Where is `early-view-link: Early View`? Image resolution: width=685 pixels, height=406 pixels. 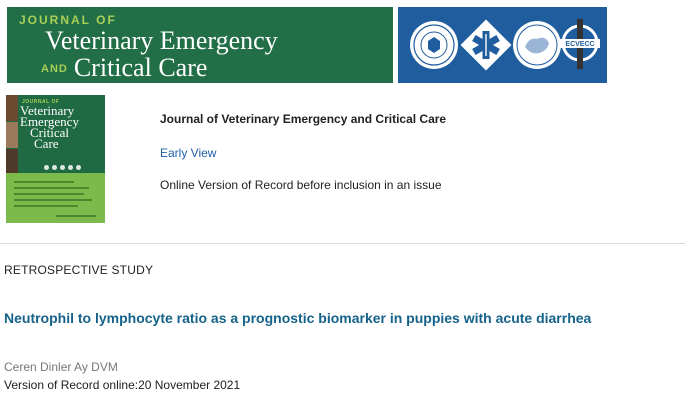
early-view-link: Early View is located at coordinates (188, 153).